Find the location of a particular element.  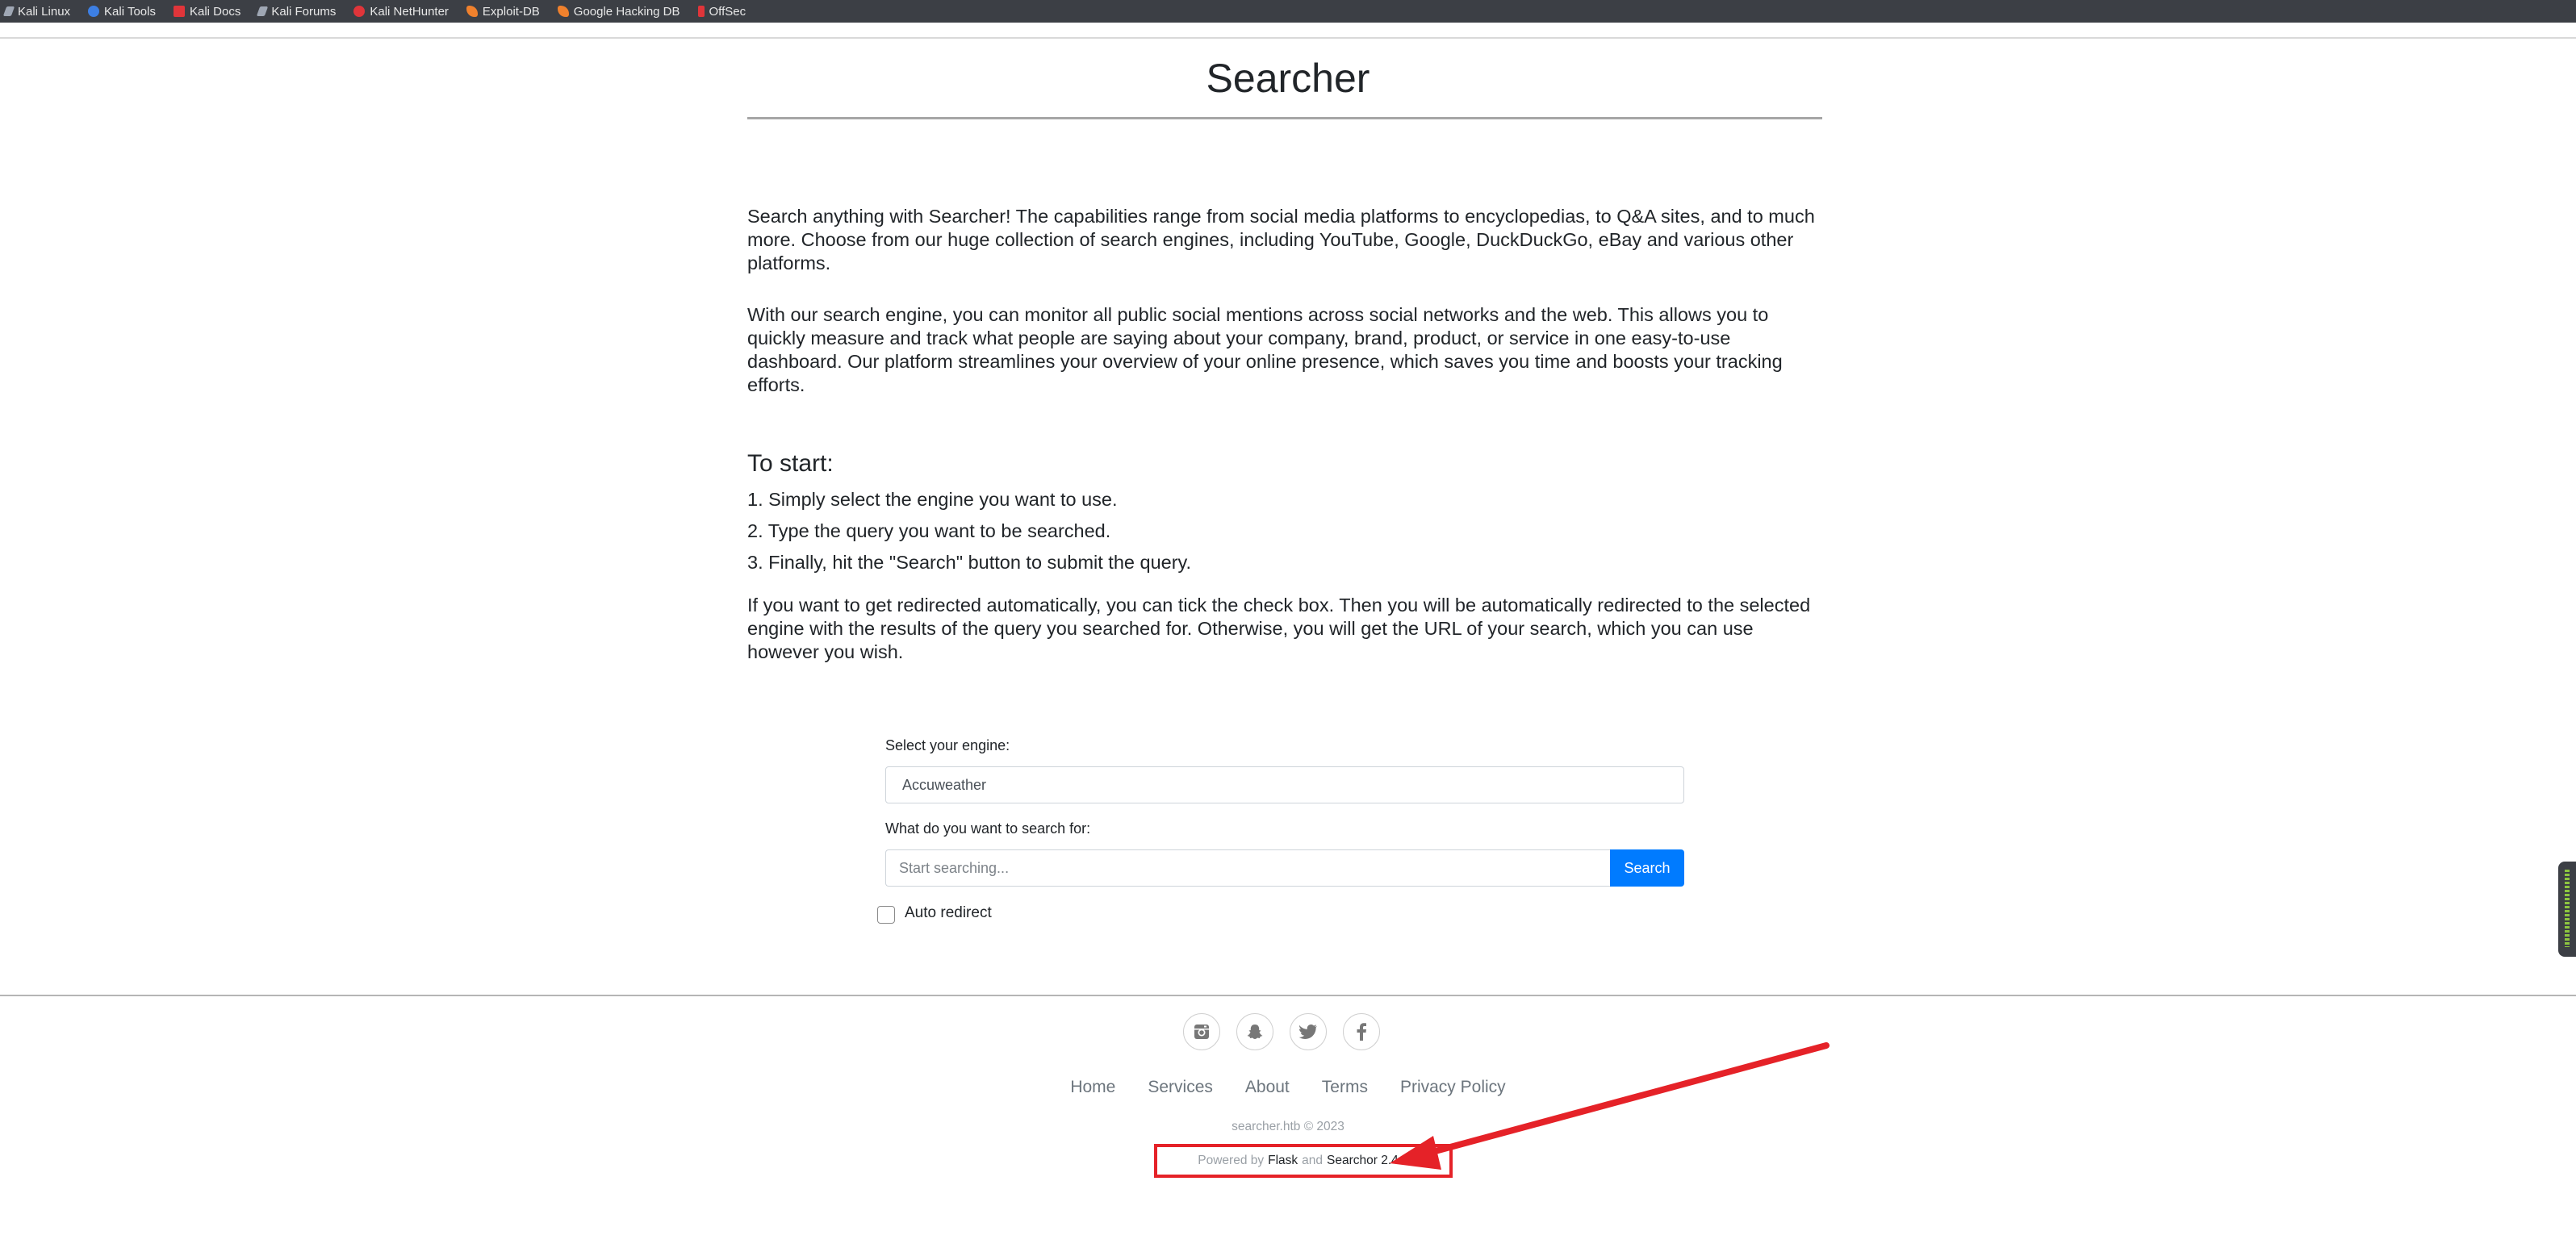

kali-dragon-icon is located at coordinates (8, 11).